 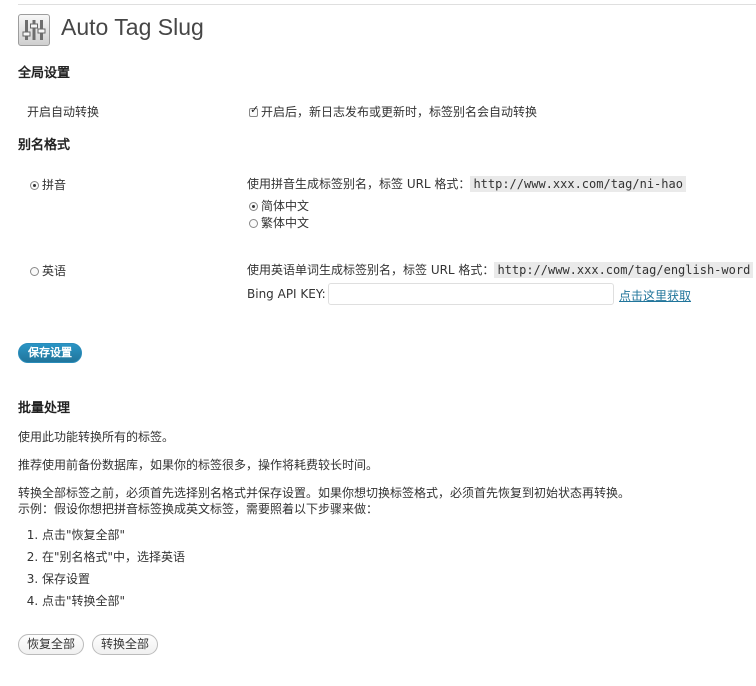 What do you see at coordinates (253, 223) in the screenshot?
I see `traditional-chinese-radio` at bounding box center [253, 223].